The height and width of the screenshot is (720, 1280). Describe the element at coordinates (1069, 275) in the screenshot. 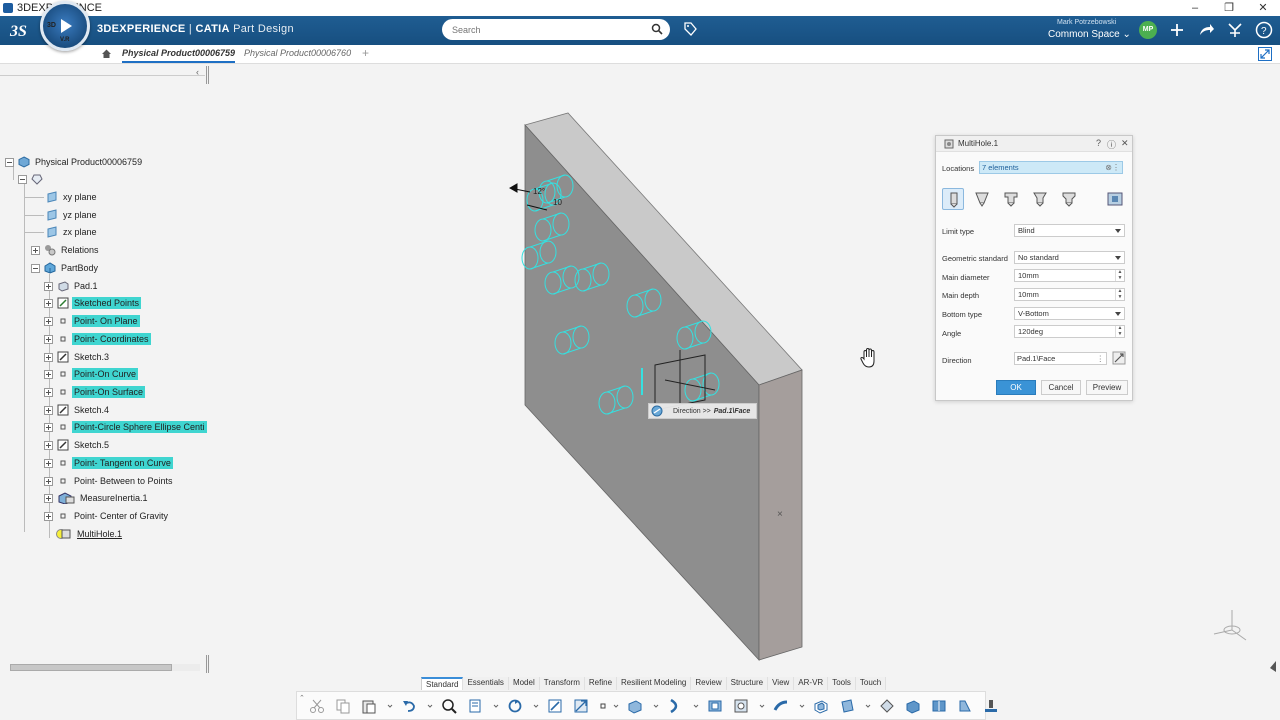

I see `main-diameter-field: 10mm ▲ ▼` at that location.